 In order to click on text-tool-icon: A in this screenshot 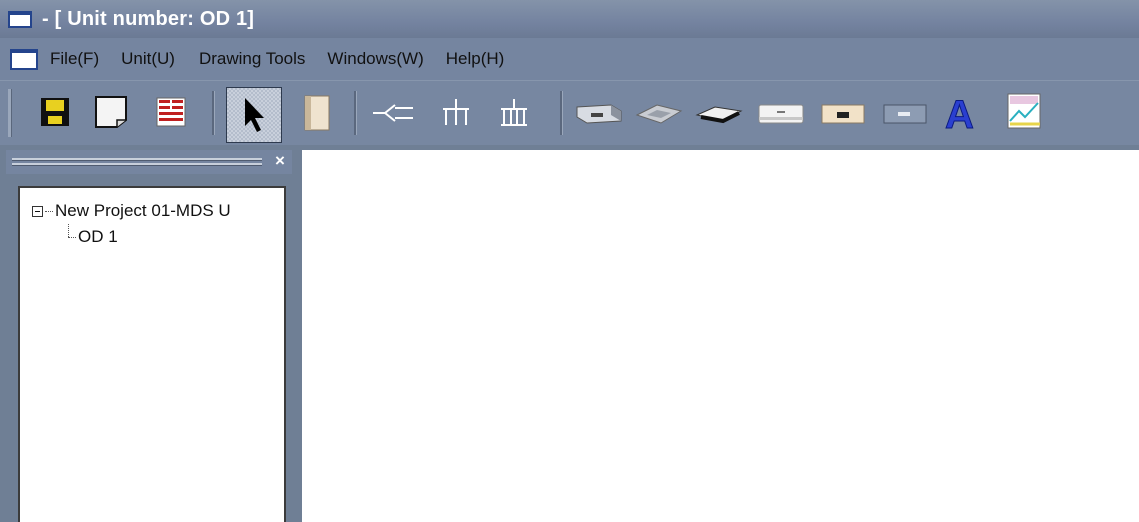, I will do `click(961, 113)`.